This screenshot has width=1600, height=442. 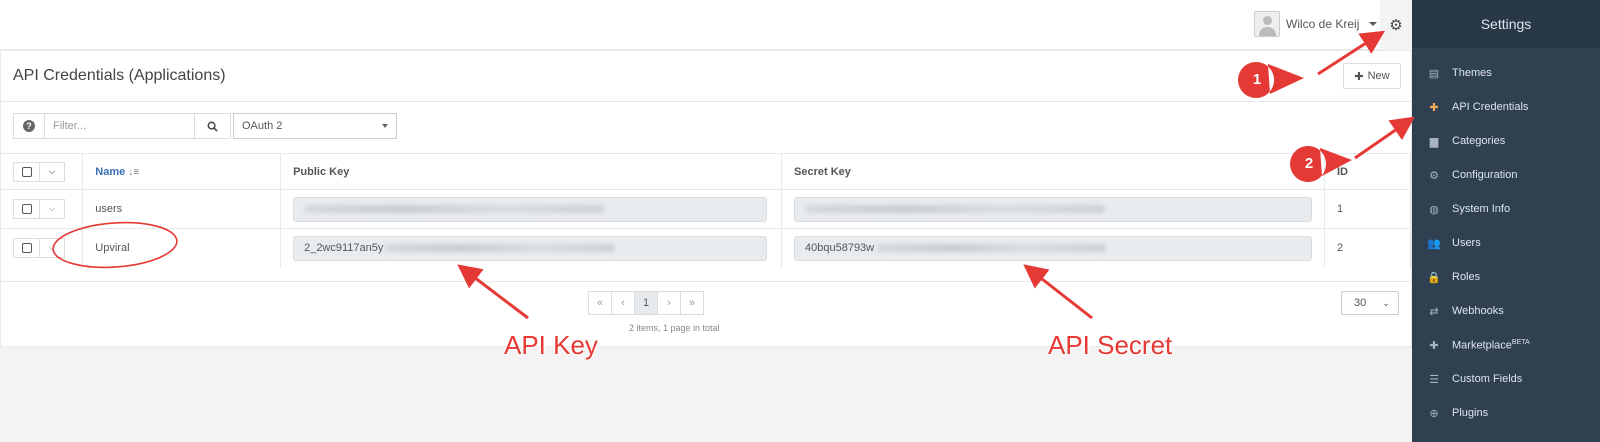 What do you see at coordinates (1267, 24) in the screenshot?
I see `avatar` at bounding box center [1267, 24].